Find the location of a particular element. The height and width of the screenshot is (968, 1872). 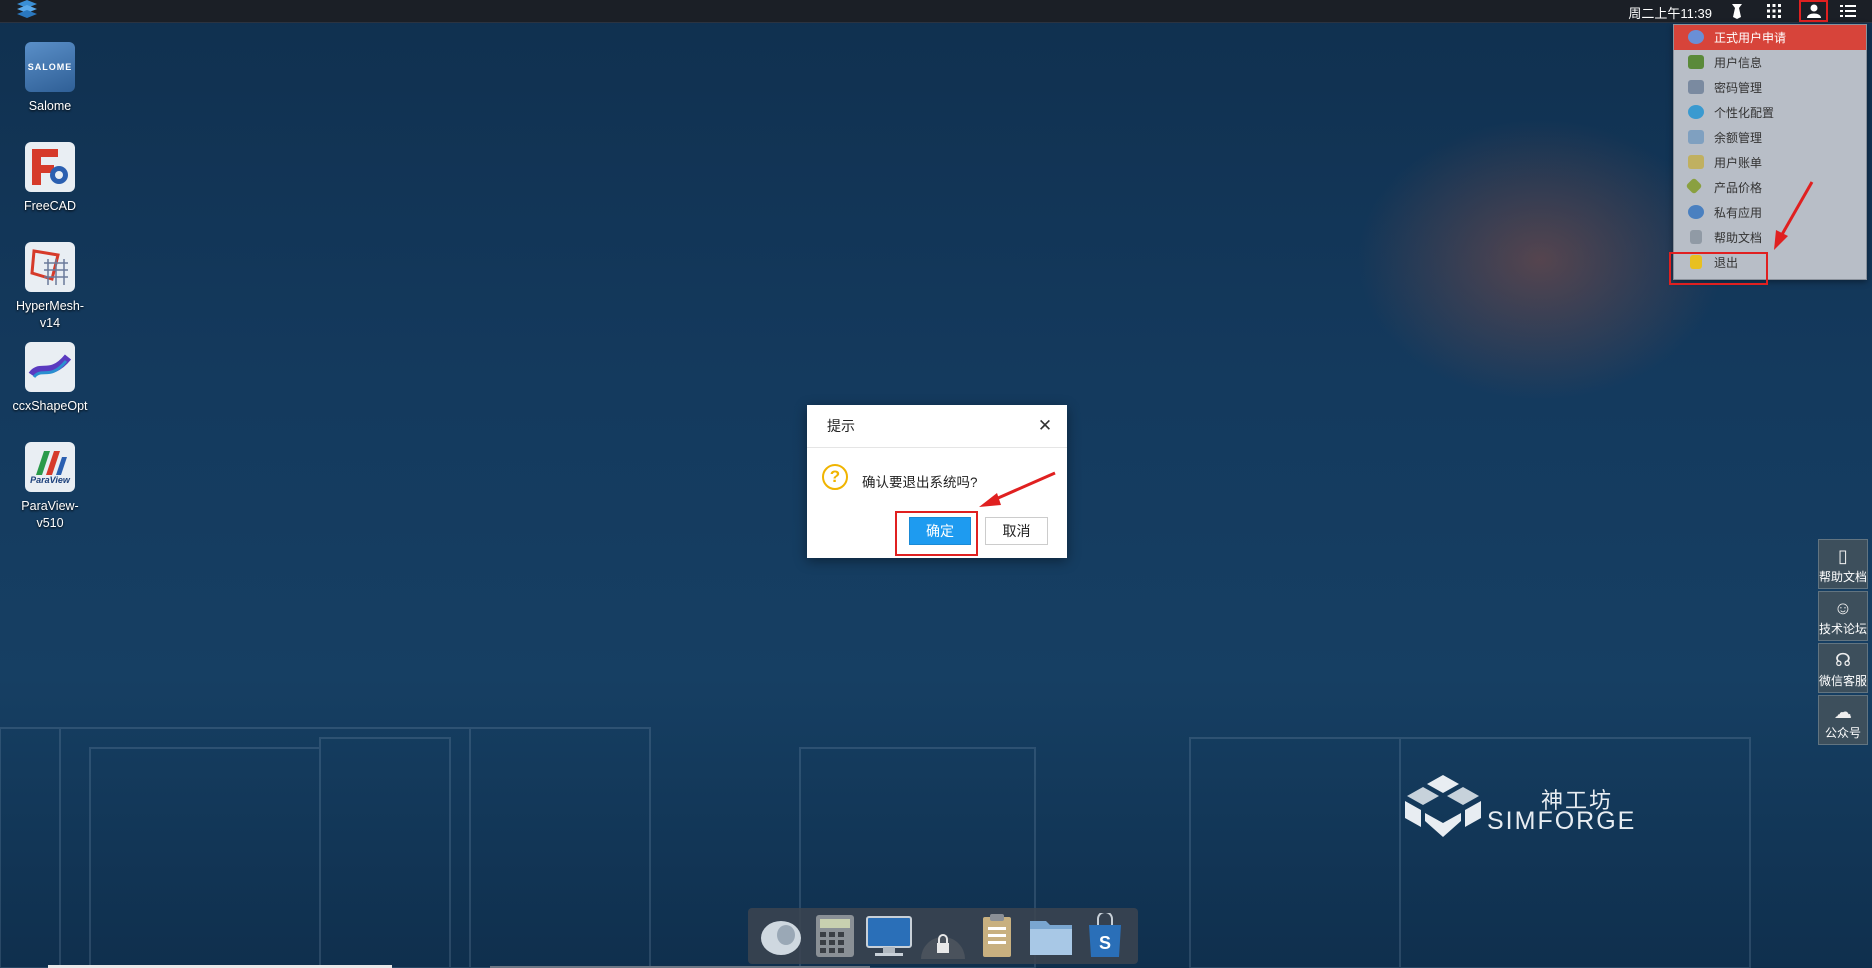

side-btn-wechat-service: ☊ 微信客服 is located at coordinates (1843, 668).